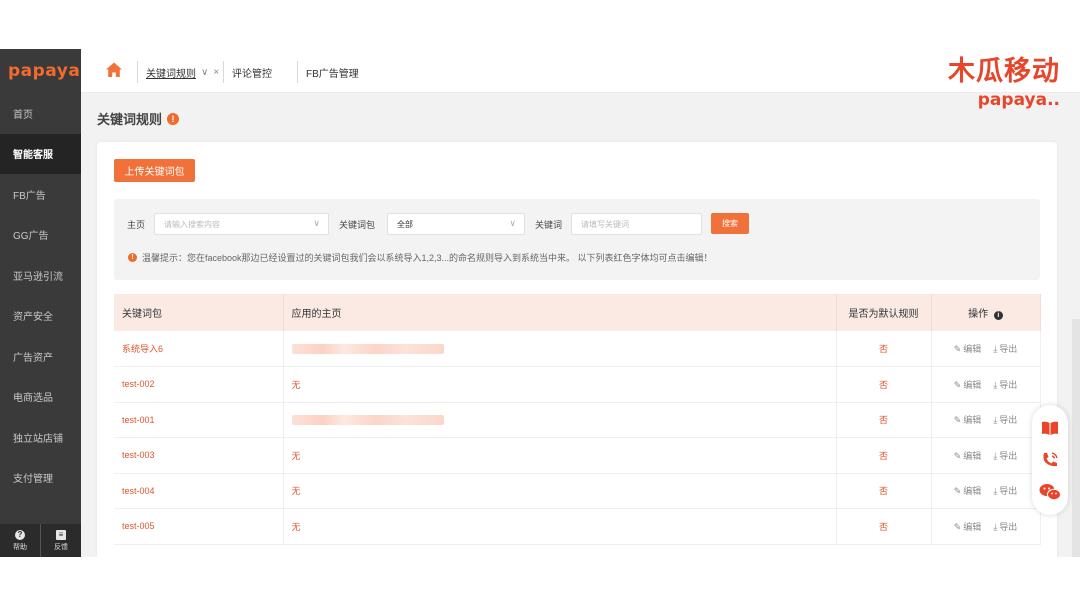  What do you see at coordinates (199, 312) in the screenshot?
I see `column-header-package: 关键词包` at bounding box center [199, 312].